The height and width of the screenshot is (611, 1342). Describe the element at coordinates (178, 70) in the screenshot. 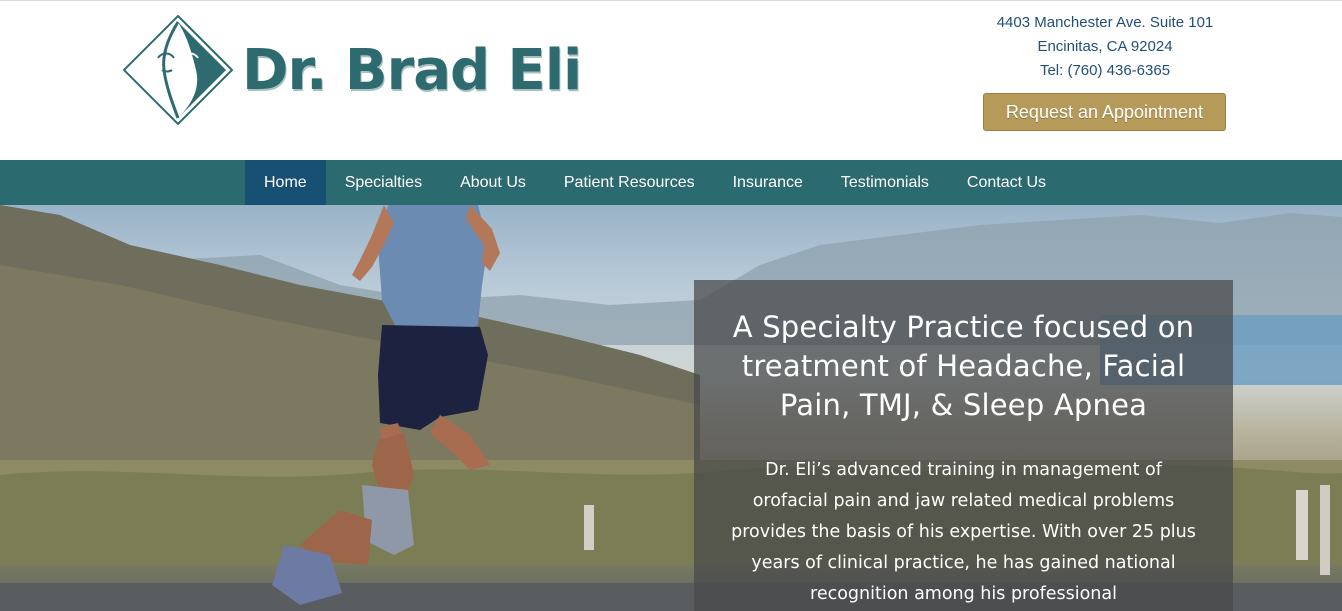

I see `face-diamond-logo-icon` at that location.